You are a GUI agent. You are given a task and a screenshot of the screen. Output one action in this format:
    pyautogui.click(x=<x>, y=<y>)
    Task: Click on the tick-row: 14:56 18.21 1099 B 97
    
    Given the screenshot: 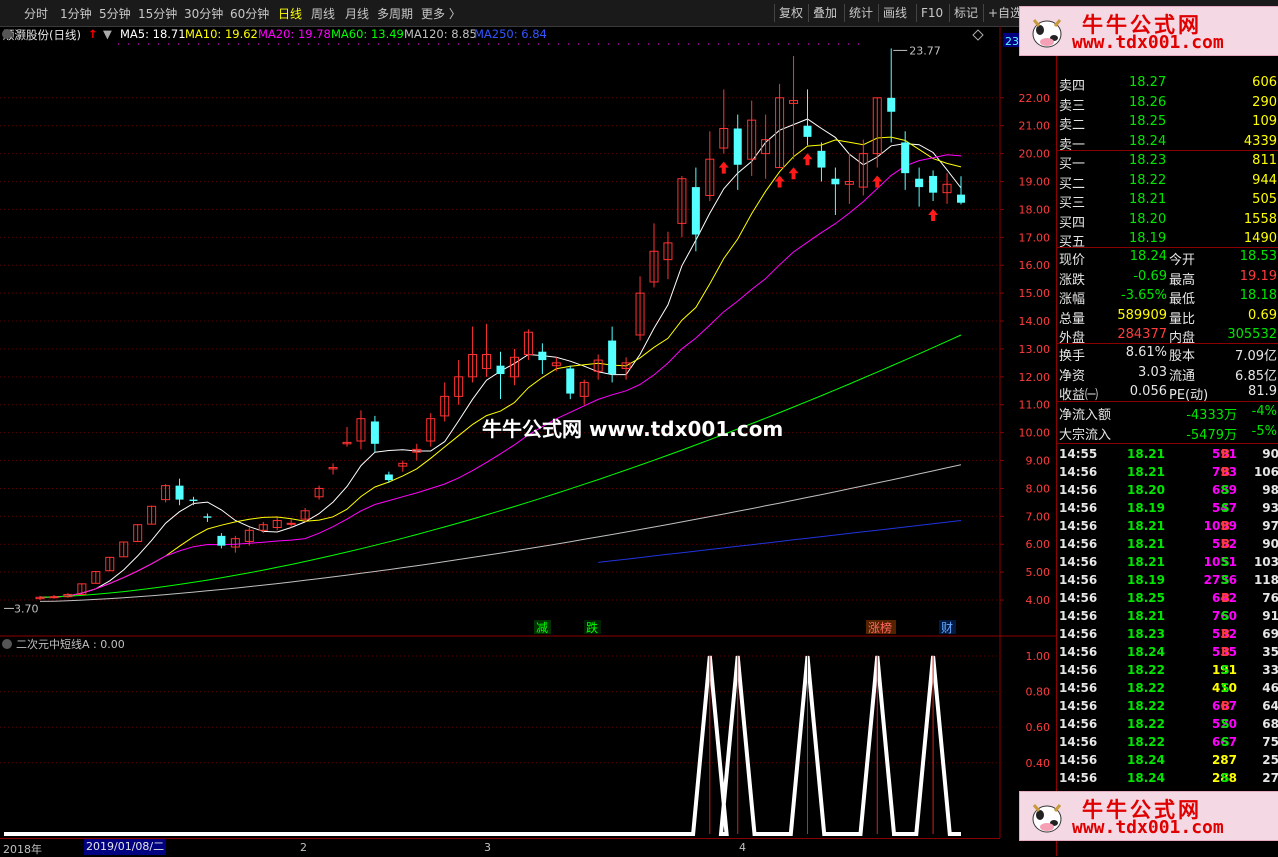 What is the action you would take?
    pyautogui.click(x=1167, y=527)
    